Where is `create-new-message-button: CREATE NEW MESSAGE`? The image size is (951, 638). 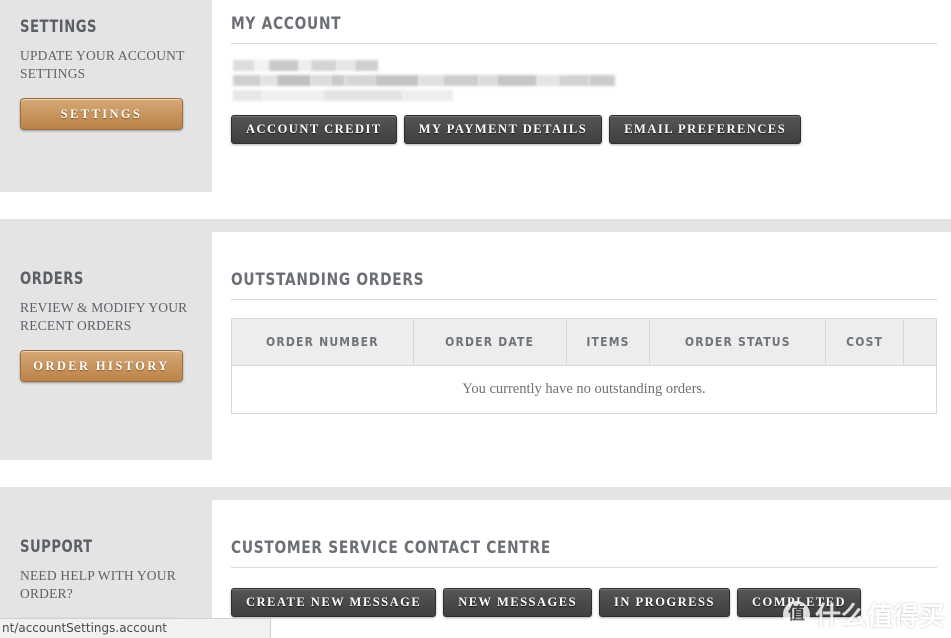
create-new-message-button: CREATE NEW MESSAGE is located at coordinates (334, 602).